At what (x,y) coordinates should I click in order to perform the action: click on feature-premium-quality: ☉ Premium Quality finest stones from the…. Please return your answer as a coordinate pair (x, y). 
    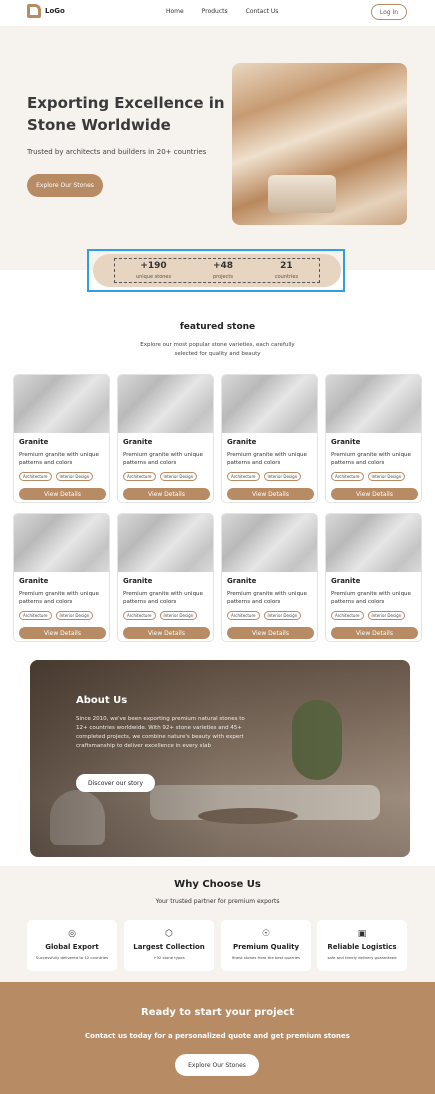
    Looking at the image, I should click on (266, 945).